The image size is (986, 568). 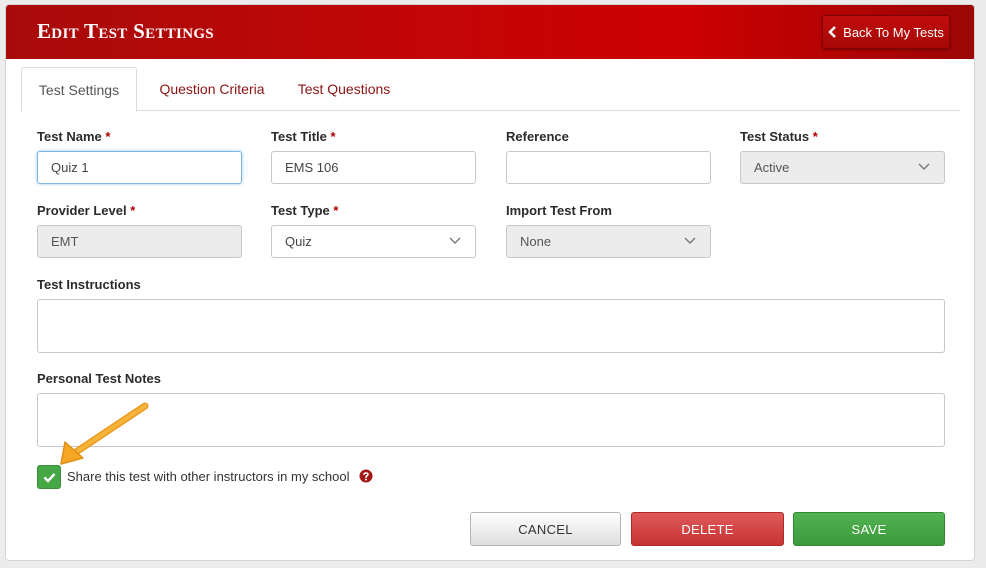 I want to click on provider-level-value: EMT, so click(x=65, y=241).